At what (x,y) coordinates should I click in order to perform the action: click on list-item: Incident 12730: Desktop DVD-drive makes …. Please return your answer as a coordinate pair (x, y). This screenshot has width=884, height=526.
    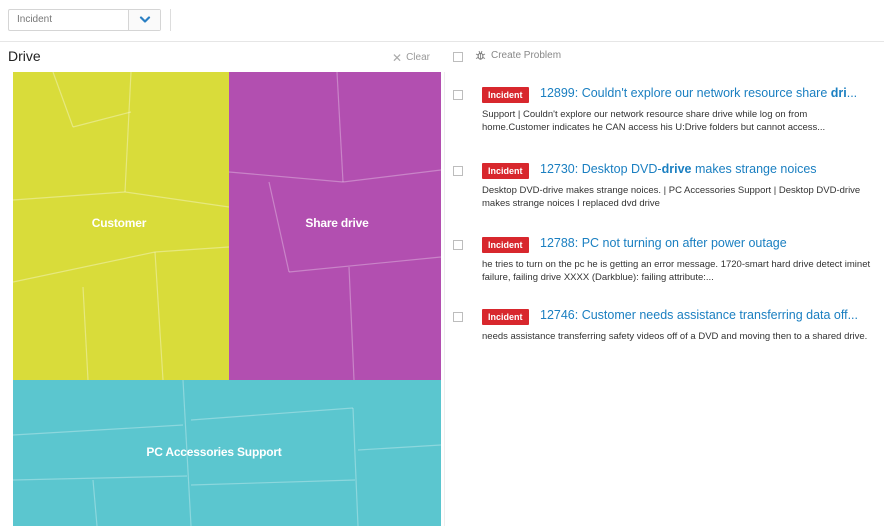
    Looking at the image, I should click on (664, 195).